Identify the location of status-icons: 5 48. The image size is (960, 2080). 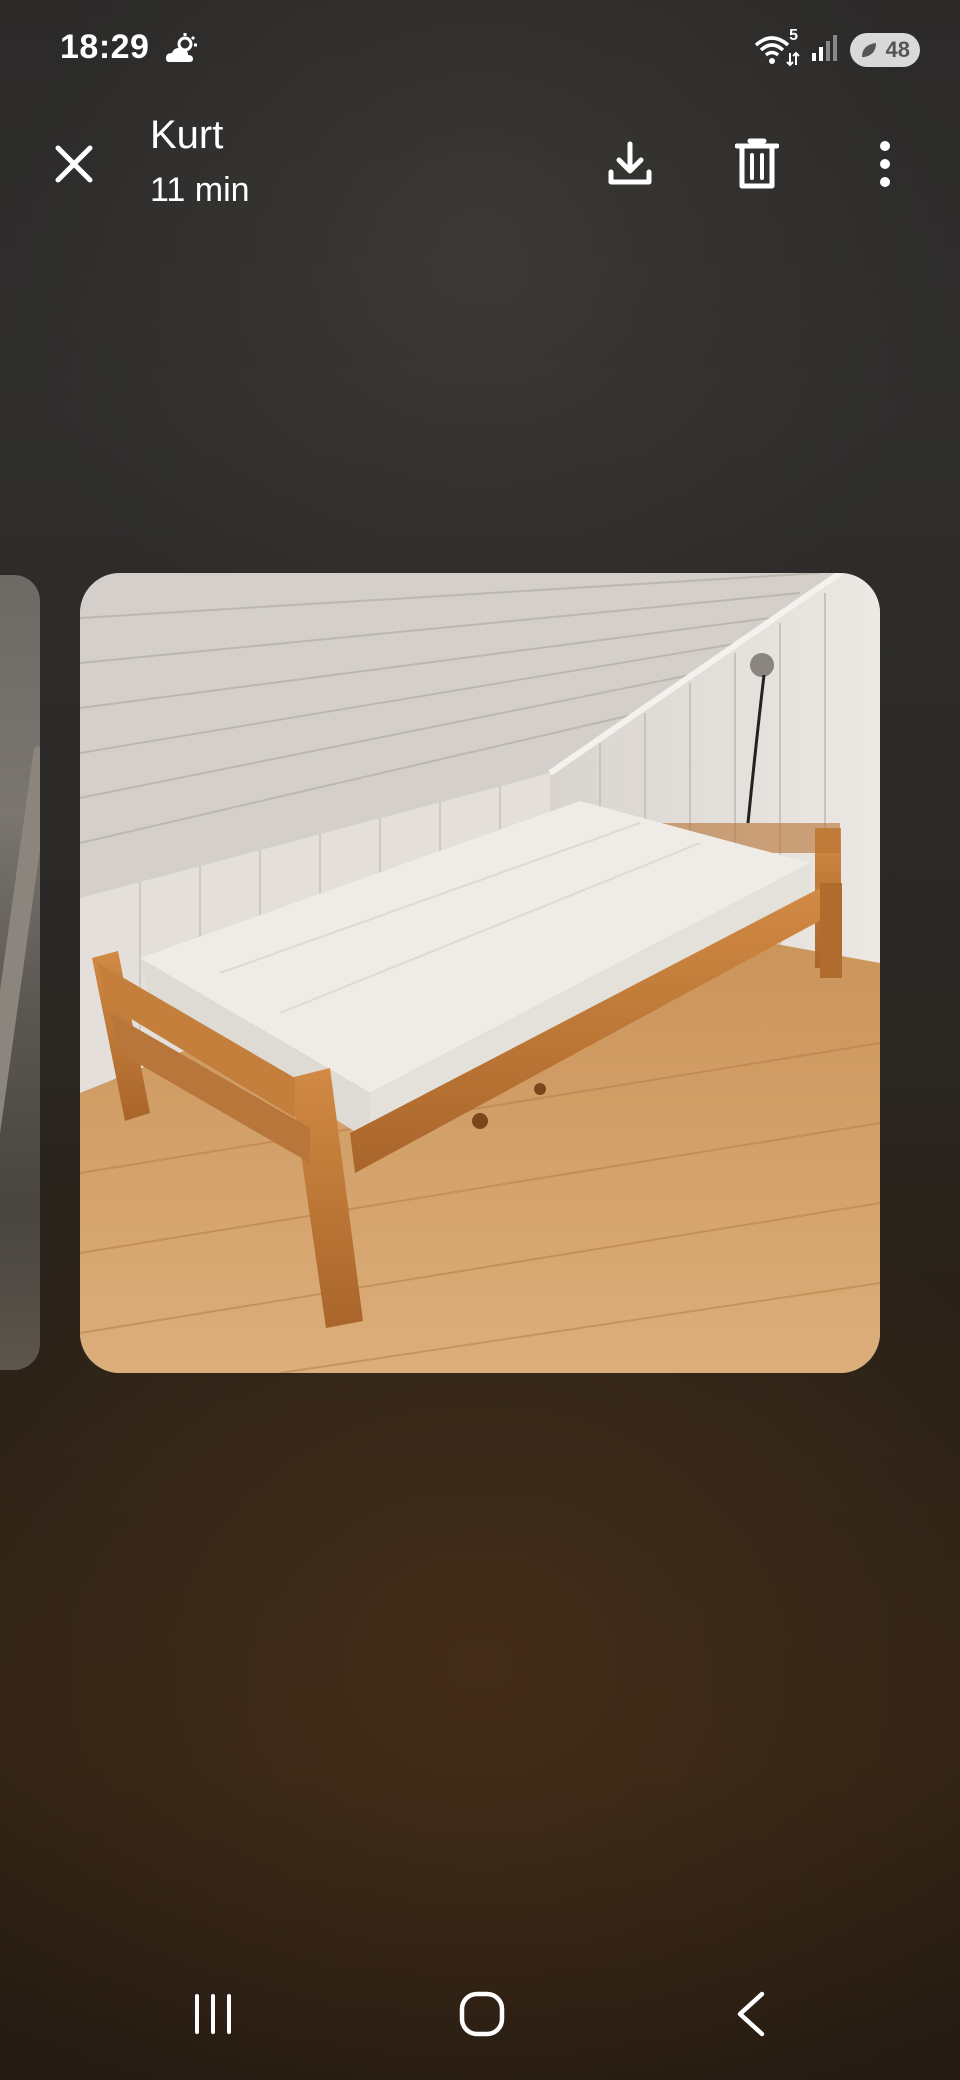
(837, 48).